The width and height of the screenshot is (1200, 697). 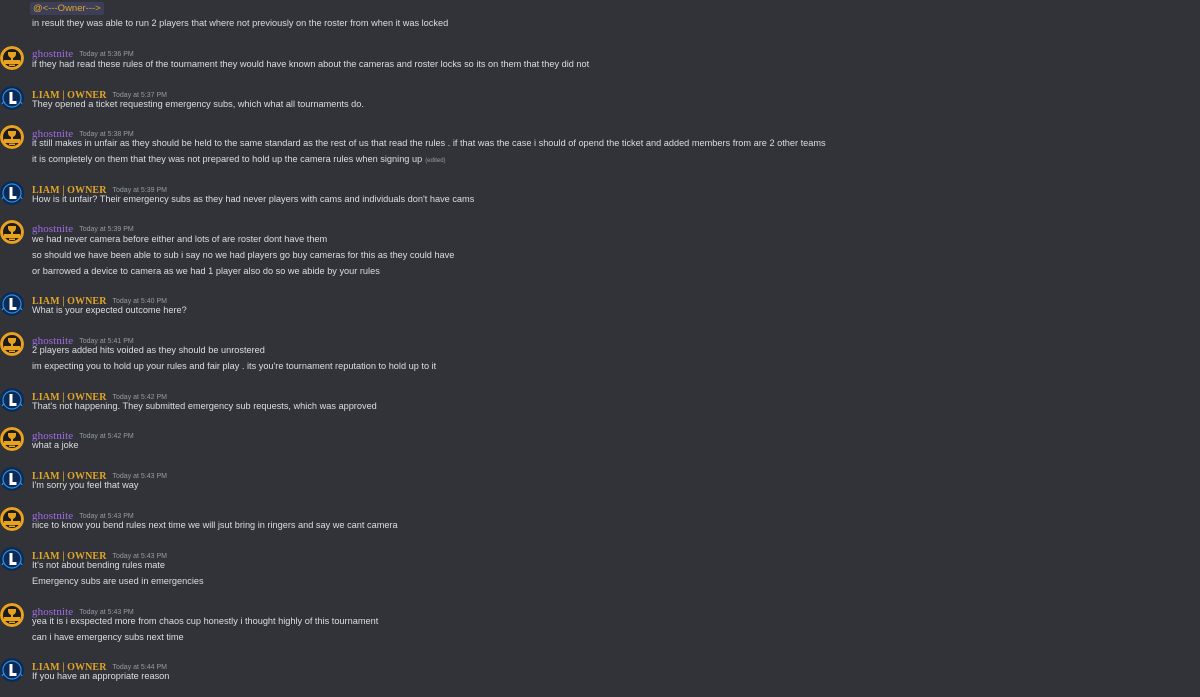 I want to click on message-line: If you have an appropriate reason, so click(x=101, y=676).